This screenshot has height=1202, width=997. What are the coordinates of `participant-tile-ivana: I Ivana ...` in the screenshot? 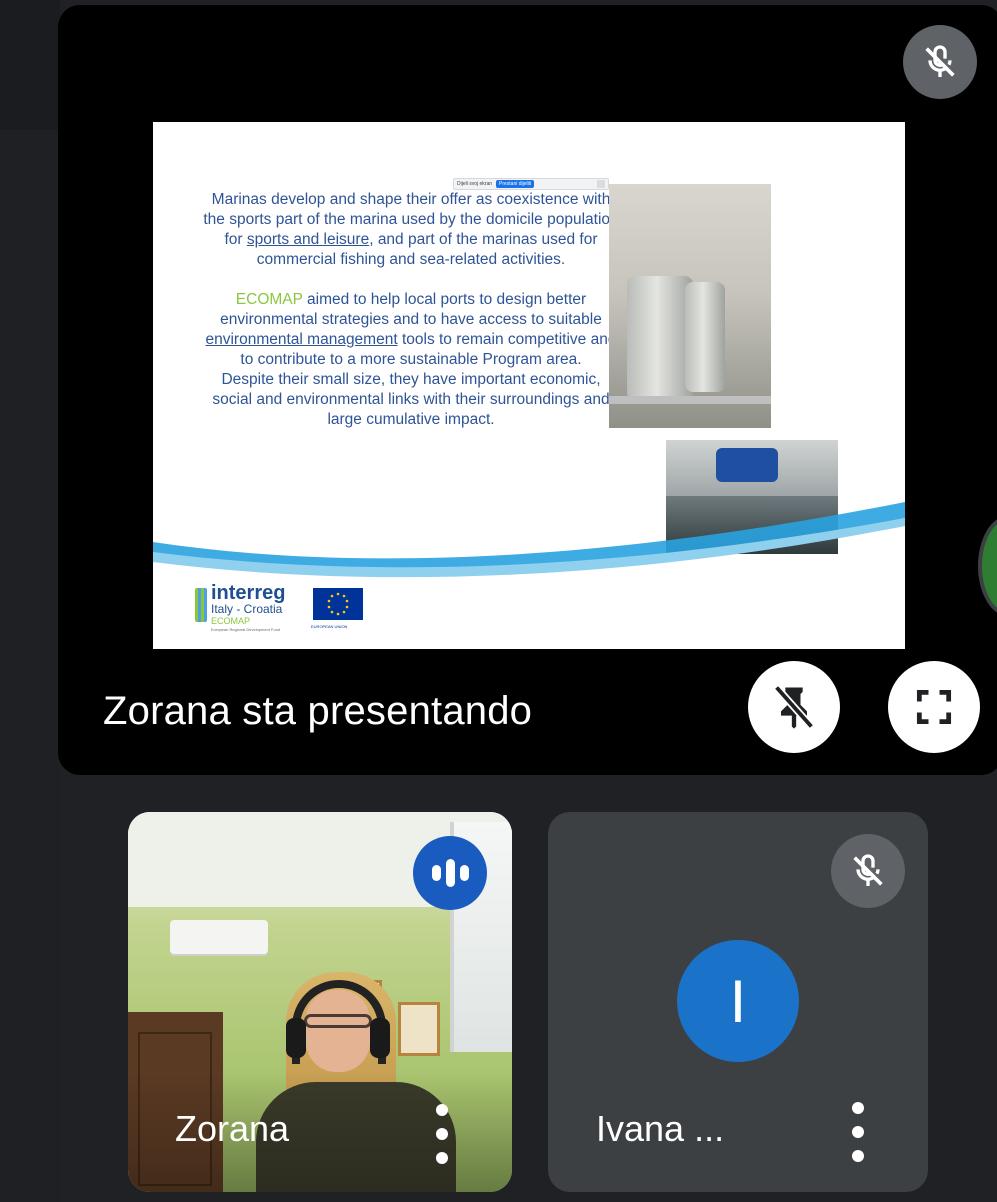 It's located at (738, 1002).